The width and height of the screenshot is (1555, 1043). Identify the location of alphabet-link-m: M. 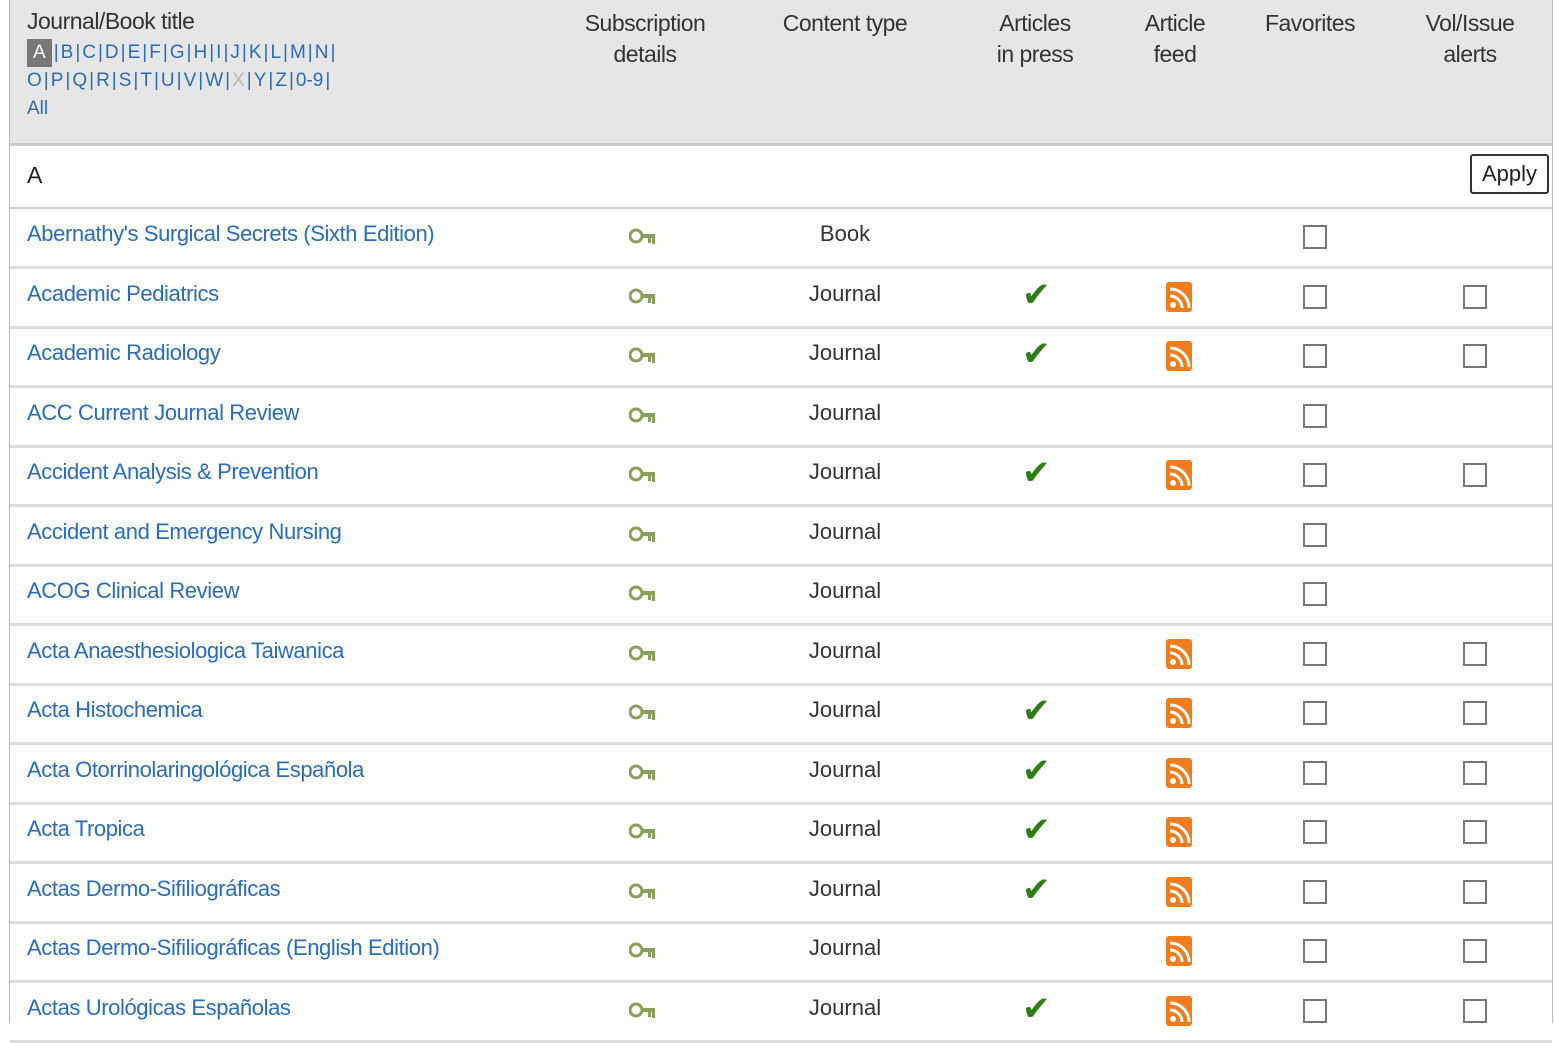
(298, 53).